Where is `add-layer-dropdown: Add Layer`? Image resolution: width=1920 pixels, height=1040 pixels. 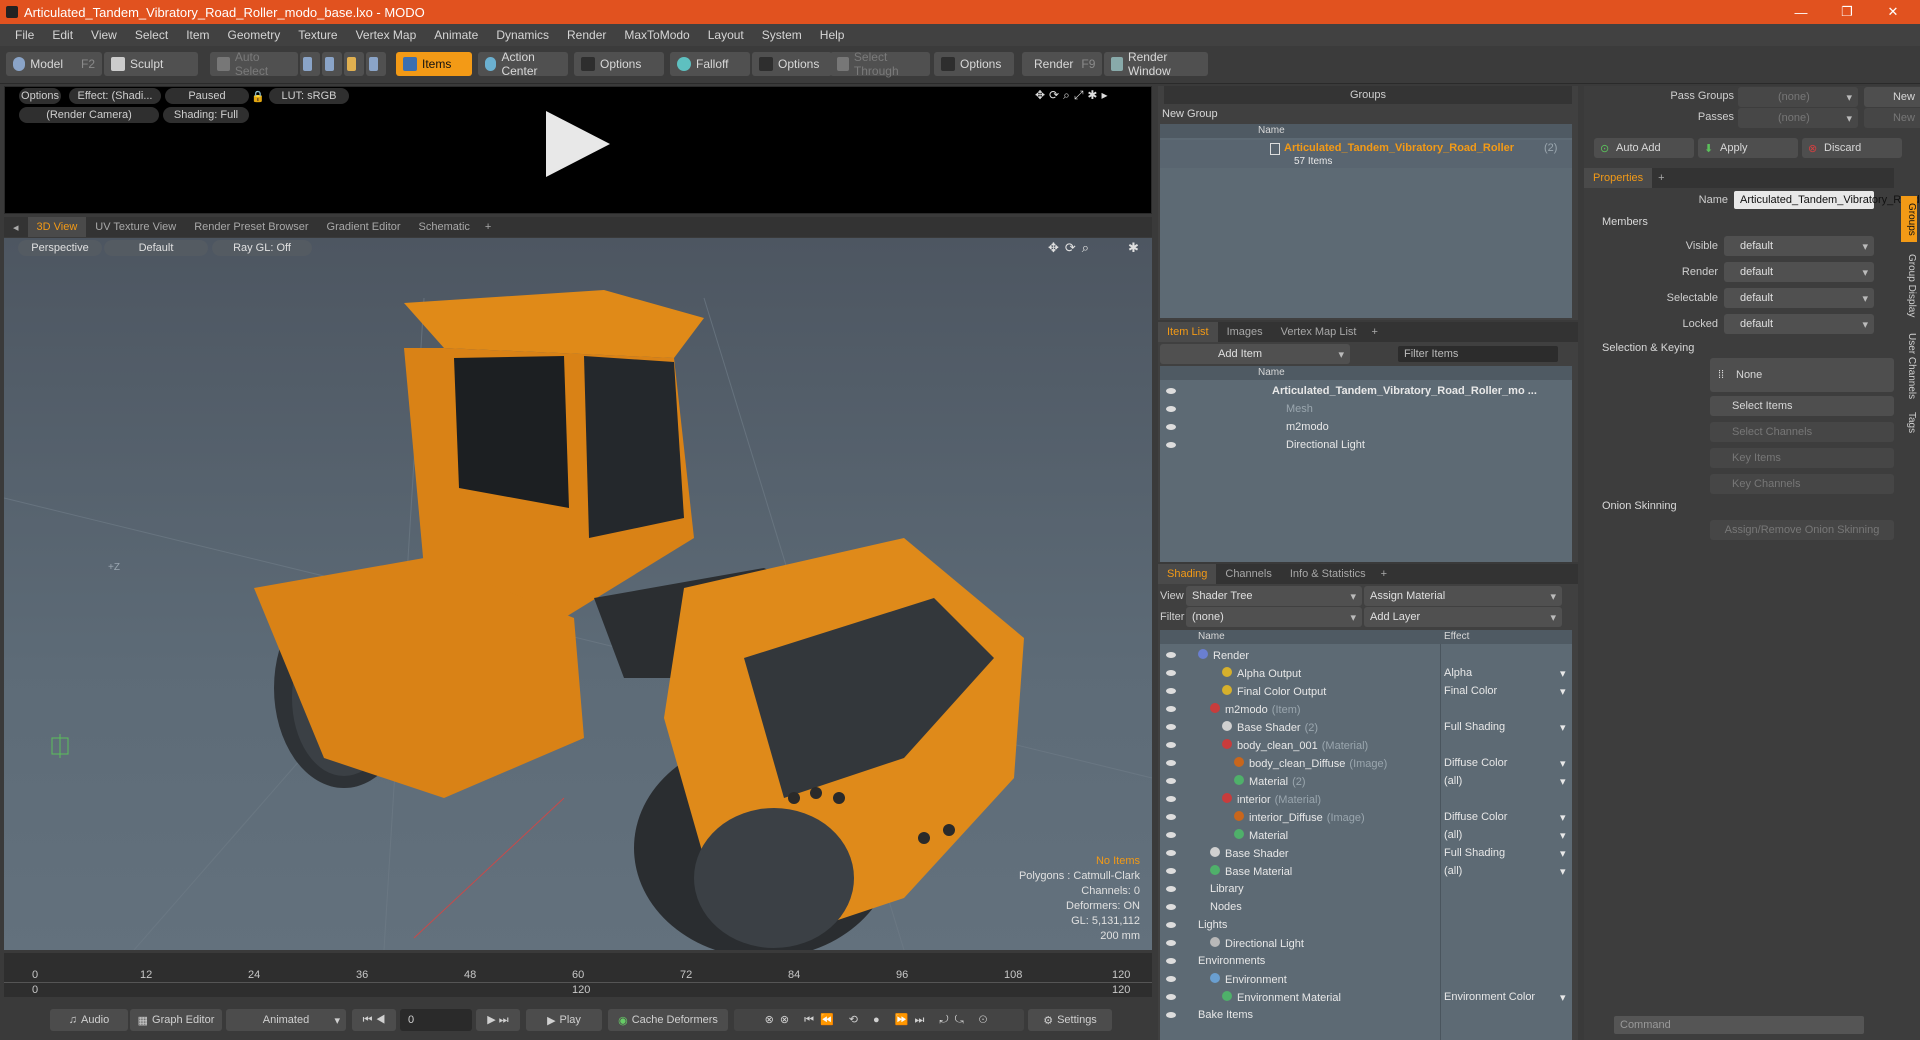
add-layer-dropdown: Add Layer is located at coordinates (1463, 617).